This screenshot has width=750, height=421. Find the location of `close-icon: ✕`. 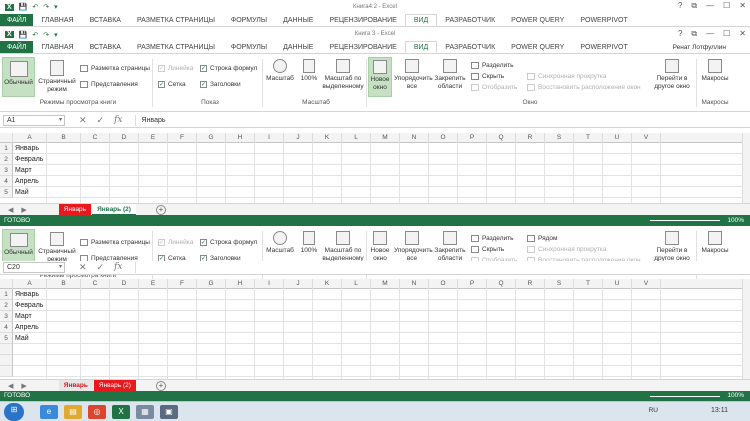

close-icon: ✕ is located at coordinates (742, 34).